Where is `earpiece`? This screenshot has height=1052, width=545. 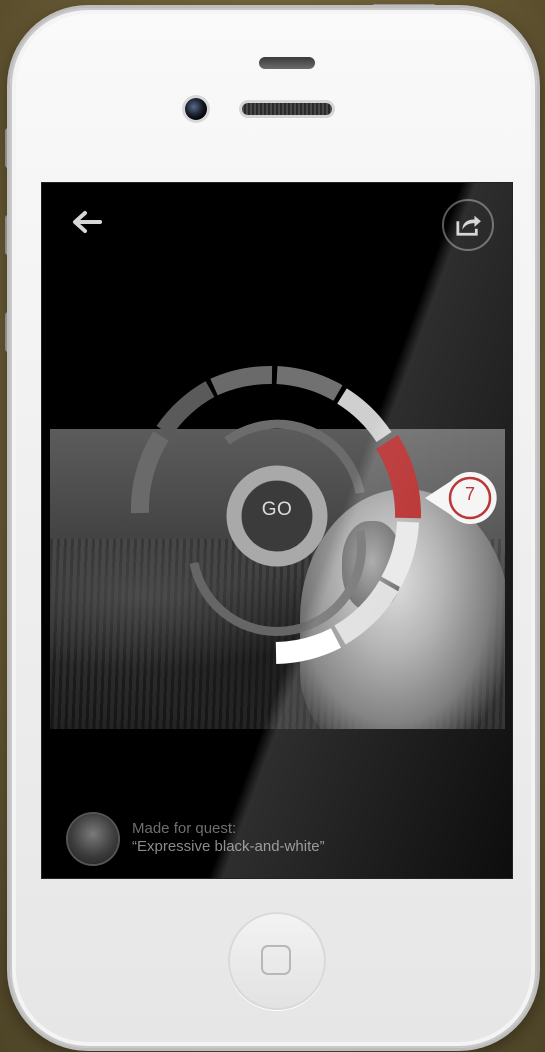
earpiece is located at coordinates (287, 63).